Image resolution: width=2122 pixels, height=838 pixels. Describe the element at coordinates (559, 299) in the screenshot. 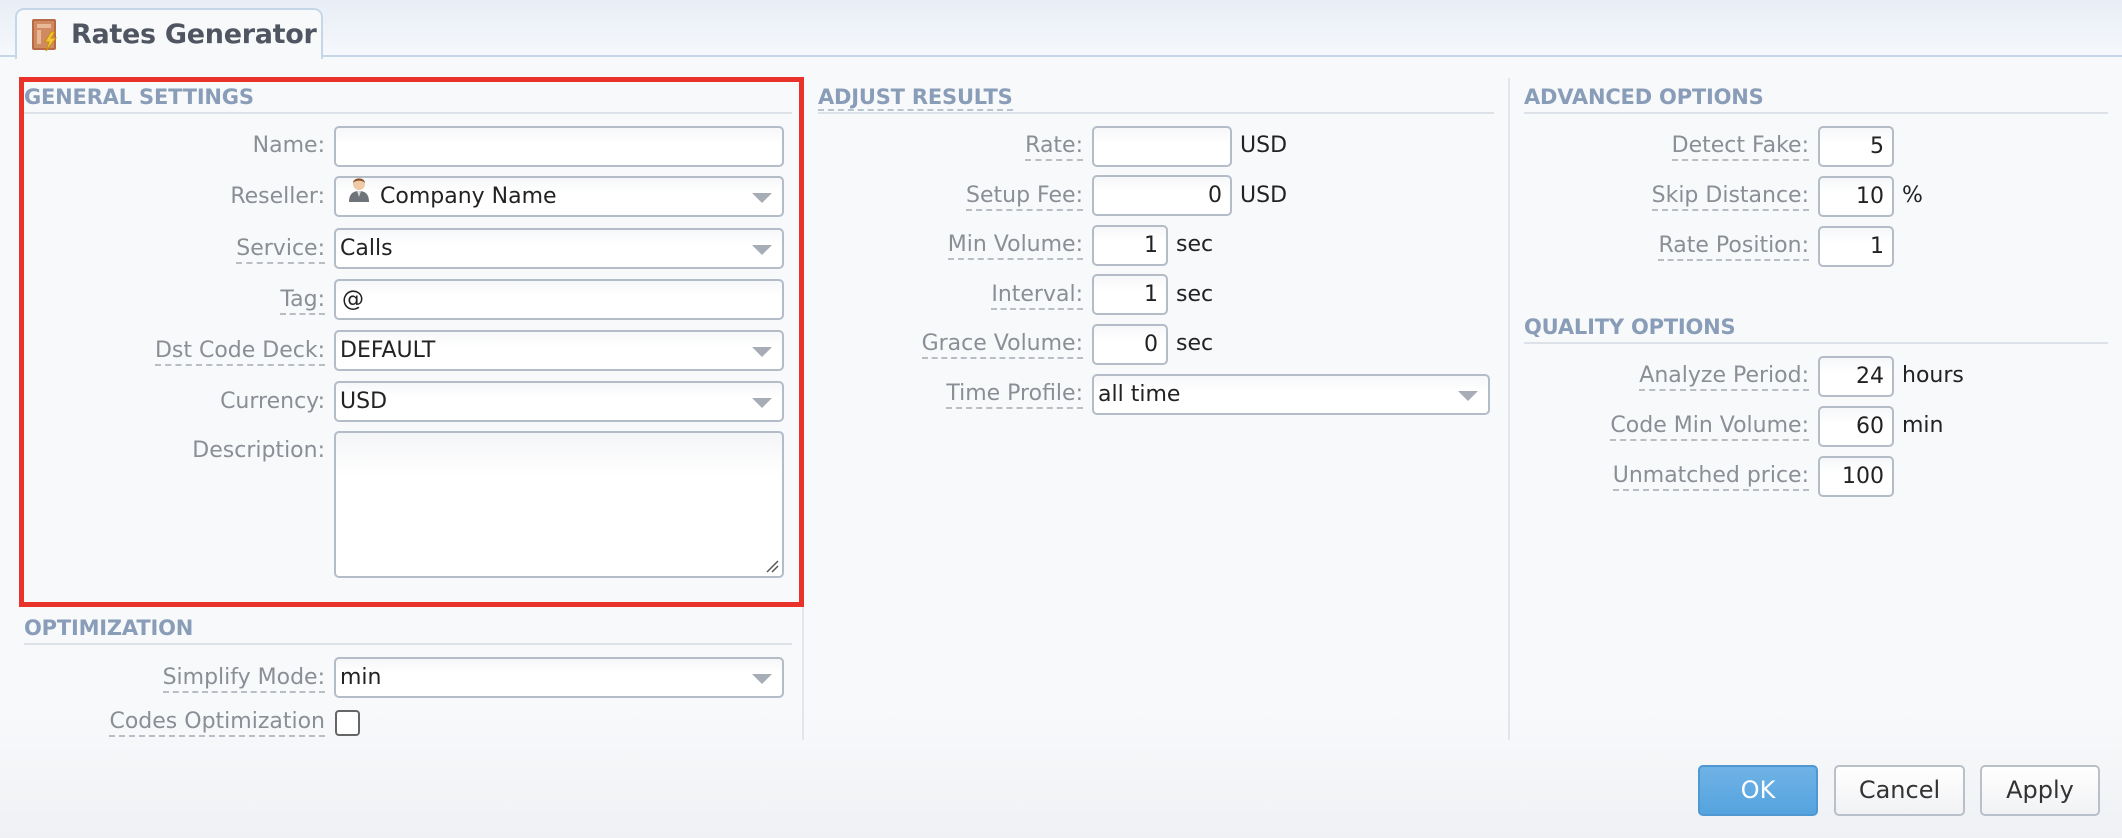

I see `tag-input: @` at that location.